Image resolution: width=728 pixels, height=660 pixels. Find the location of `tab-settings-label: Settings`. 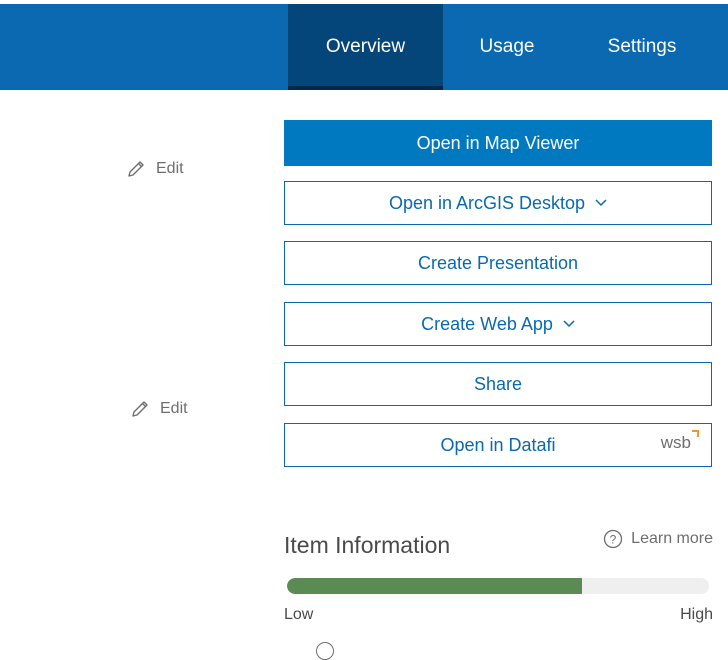

tab-settings-label: Settings is located at coordinates (642, 46).